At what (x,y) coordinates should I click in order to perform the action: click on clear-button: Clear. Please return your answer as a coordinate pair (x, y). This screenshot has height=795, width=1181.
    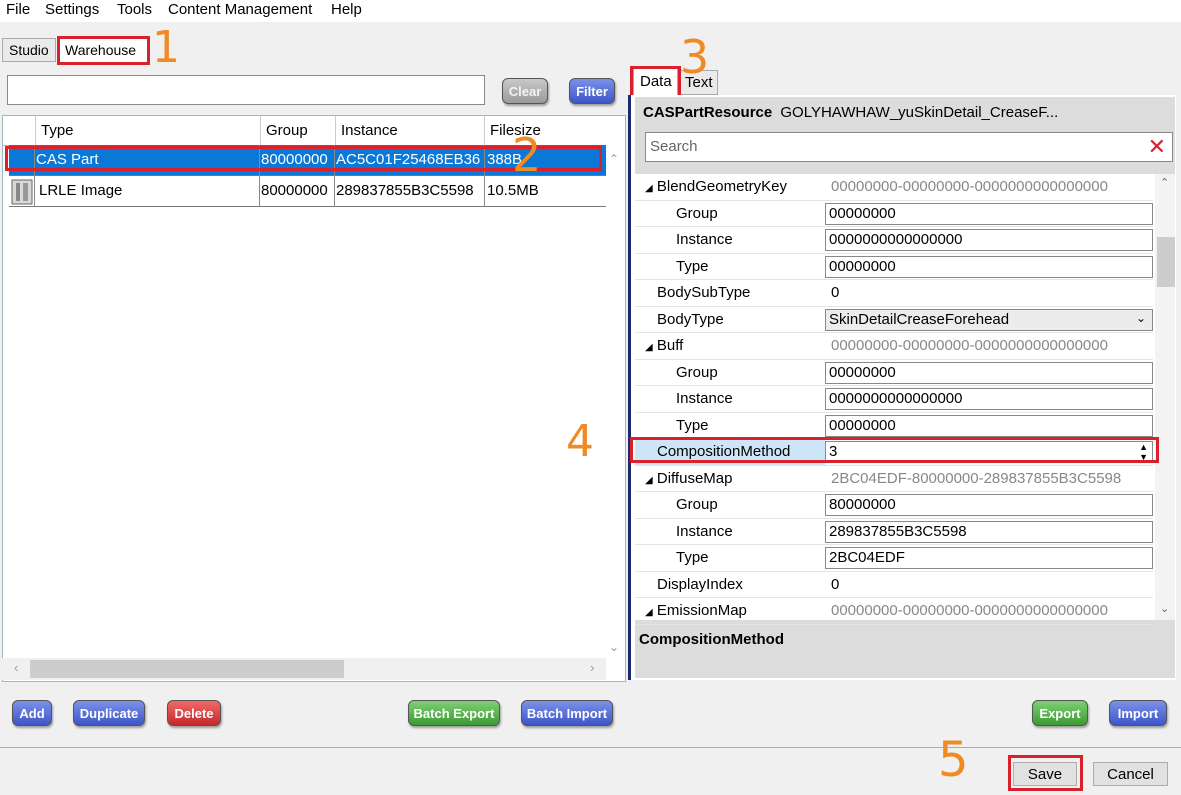
    Looking at the image, I should click on (525, 91).